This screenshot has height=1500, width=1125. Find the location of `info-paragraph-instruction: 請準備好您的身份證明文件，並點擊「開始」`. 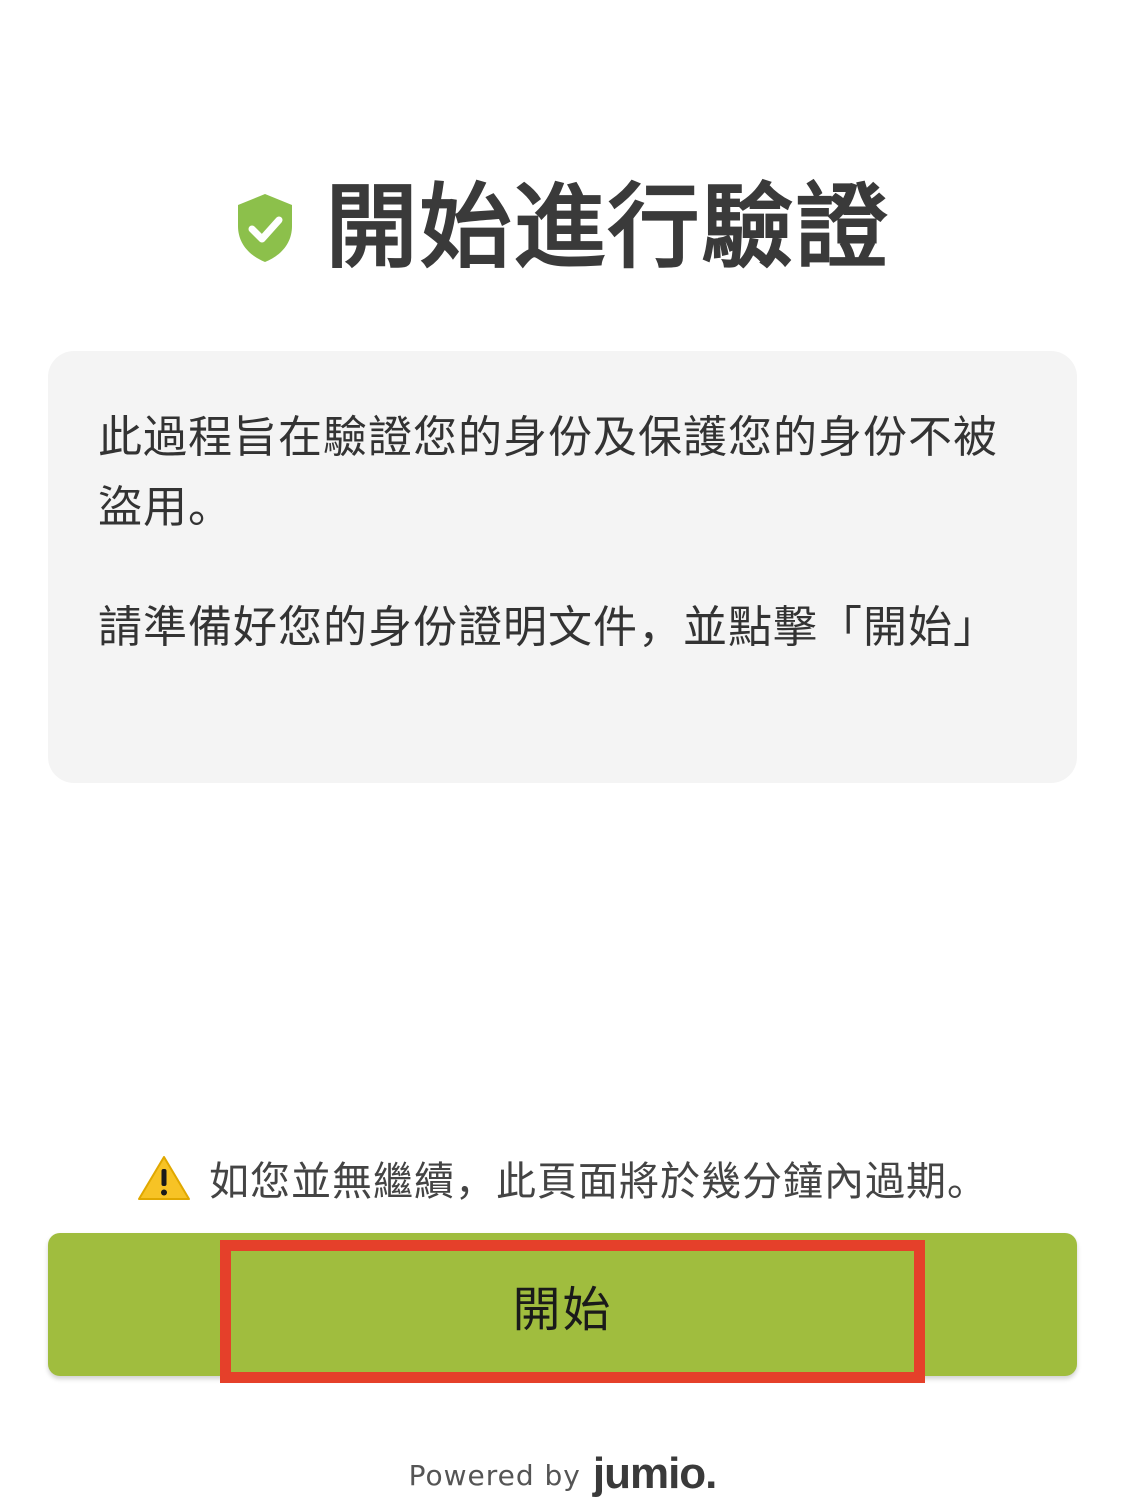

info-paragraph-instruction: 請準備好您的身份證明文件，並點擊「開始」 is located at coordinates (548, 627).